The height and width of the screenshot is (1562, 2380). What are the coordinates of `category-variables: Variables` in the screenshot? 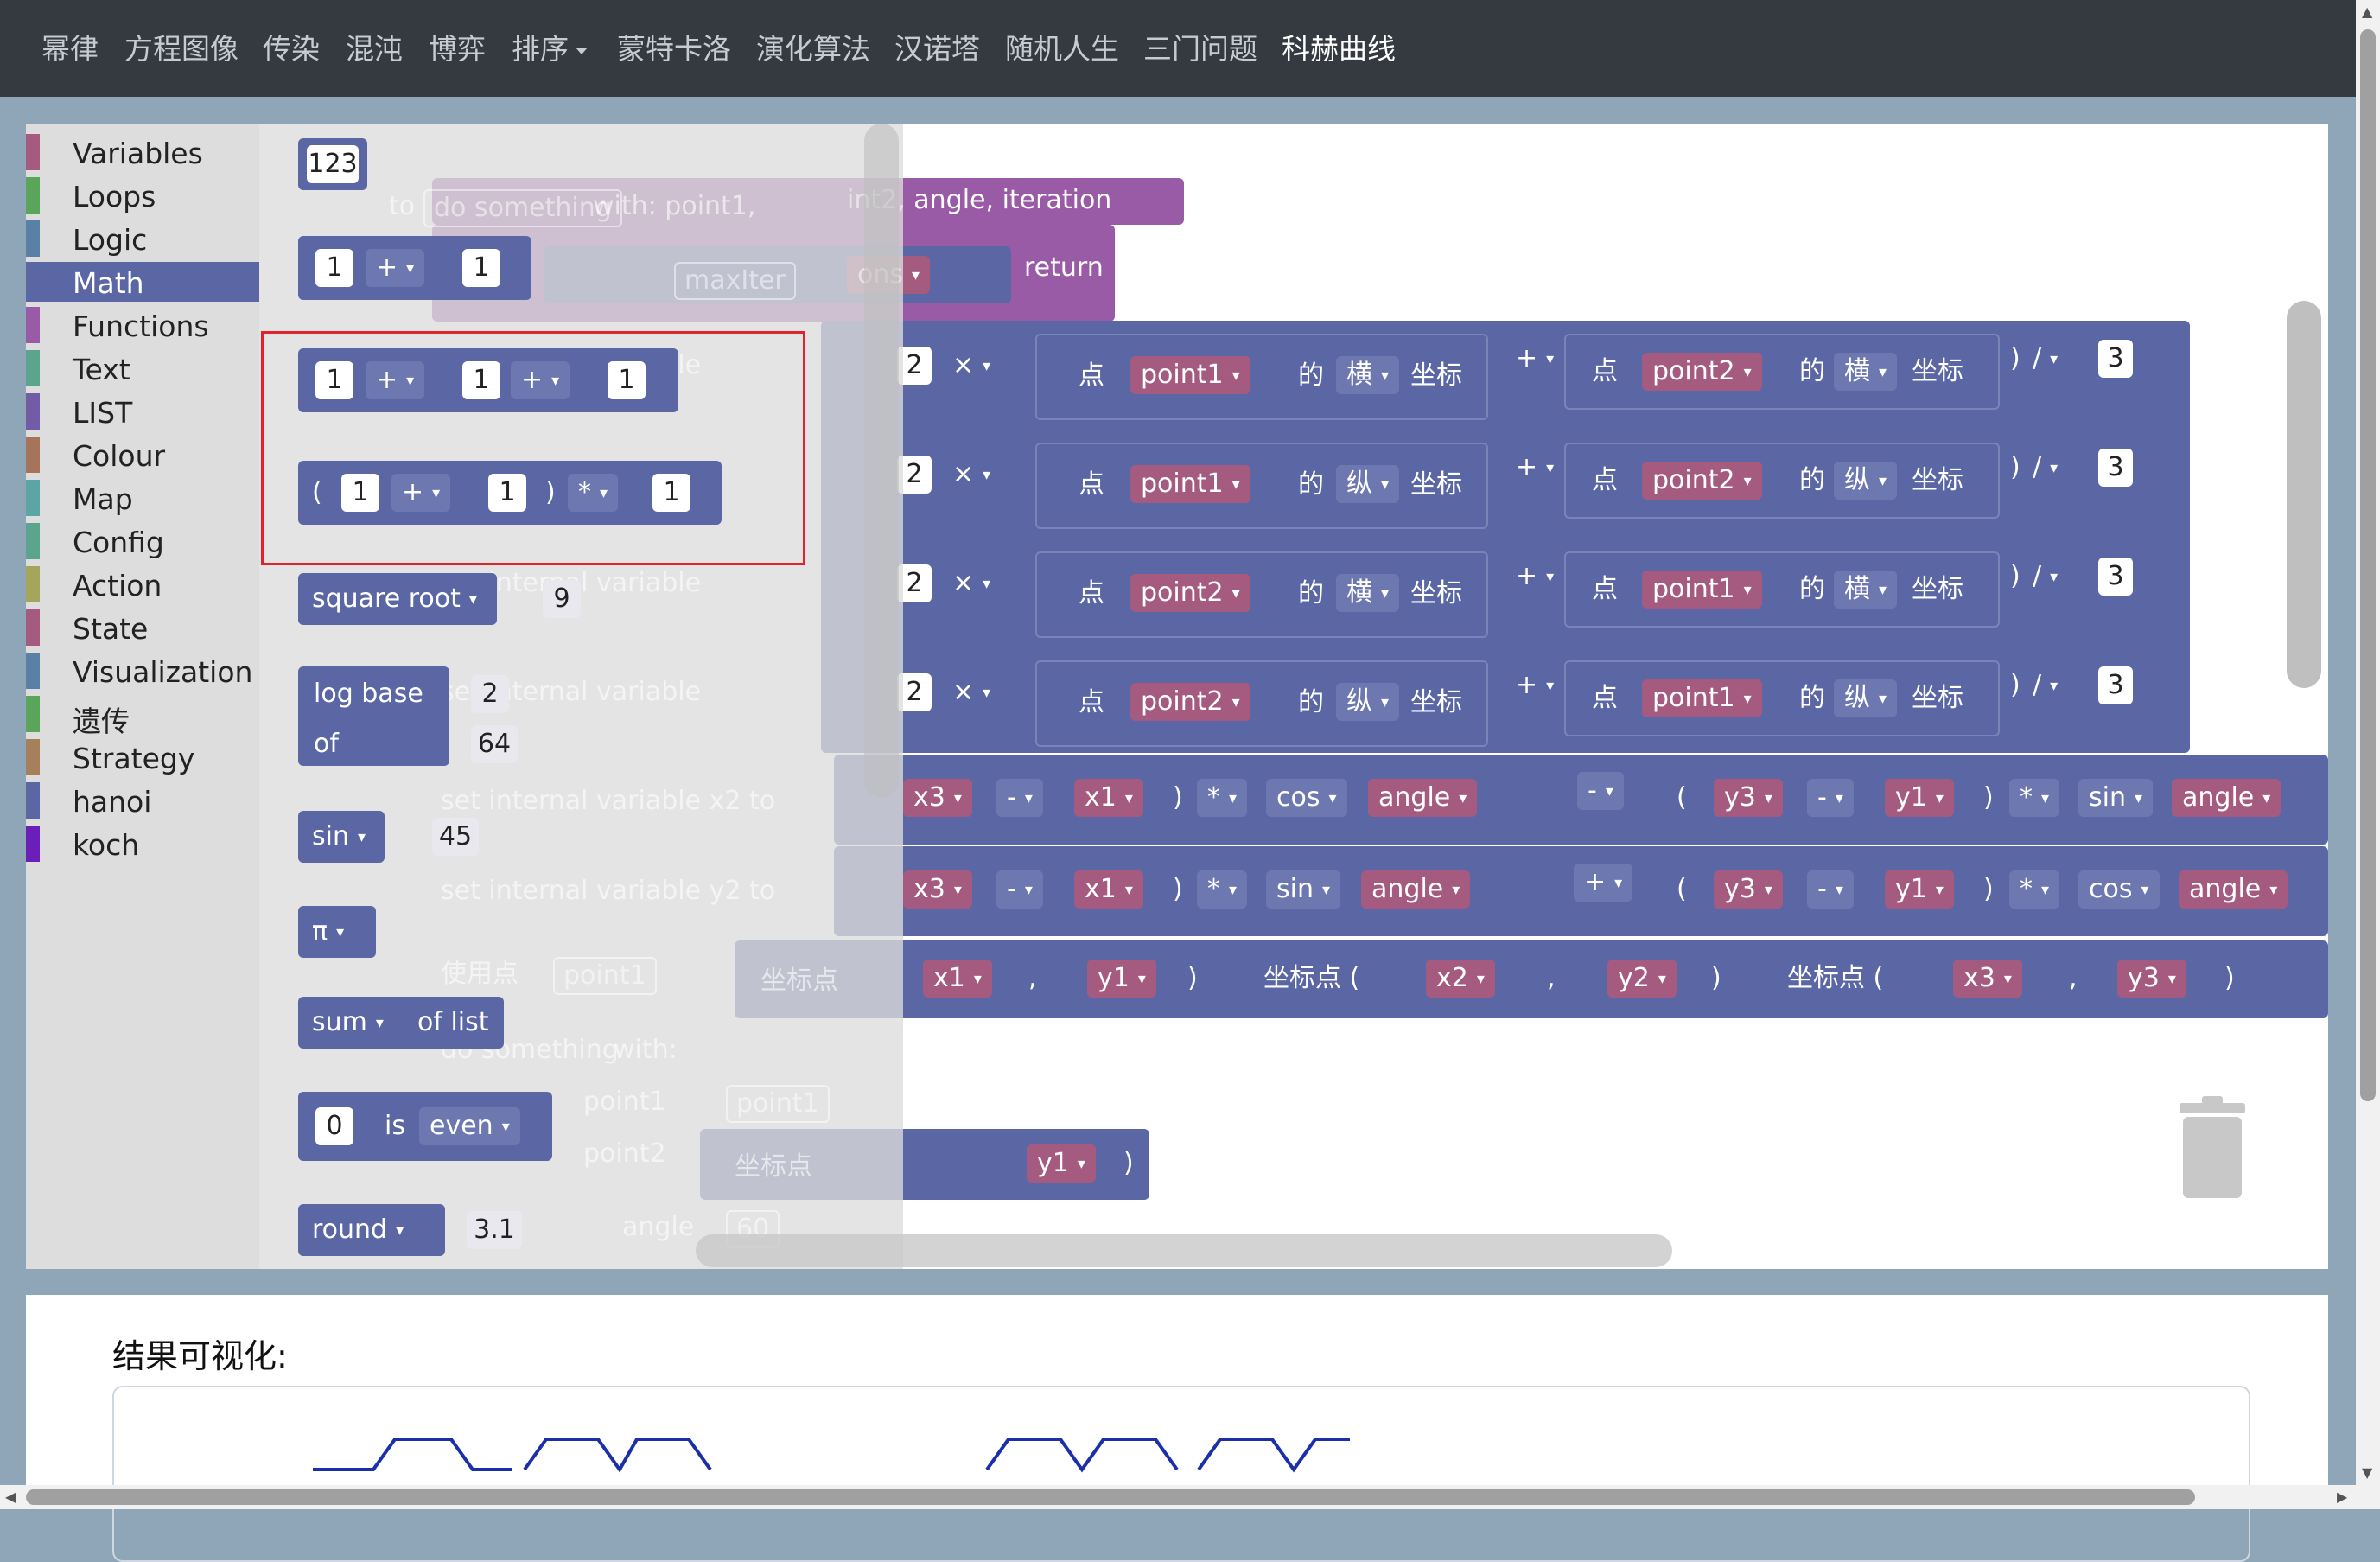 It's located at (142, 152).